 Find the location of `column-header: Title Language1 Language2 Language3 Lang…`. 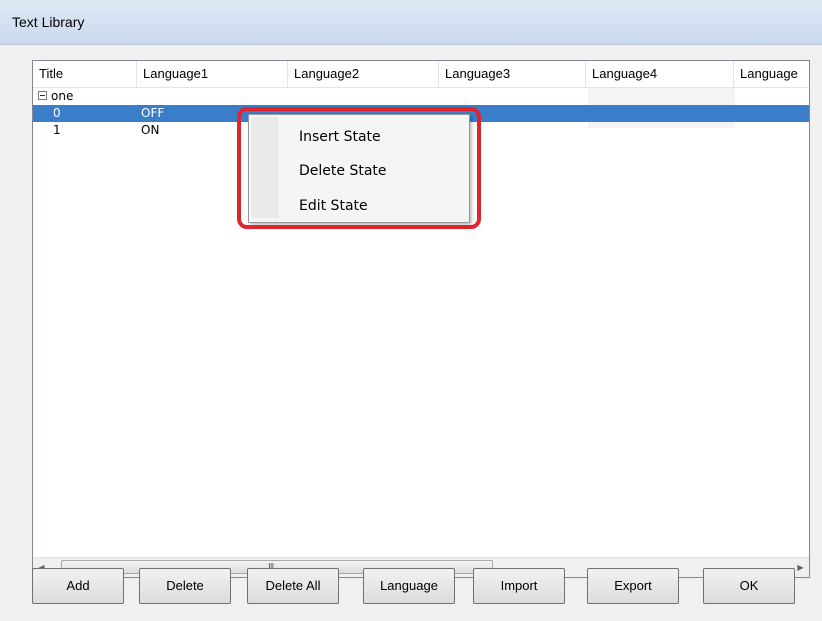

column-header: Title Language1 Language2 Language3 Lang… is located at coordinates (421, 74).